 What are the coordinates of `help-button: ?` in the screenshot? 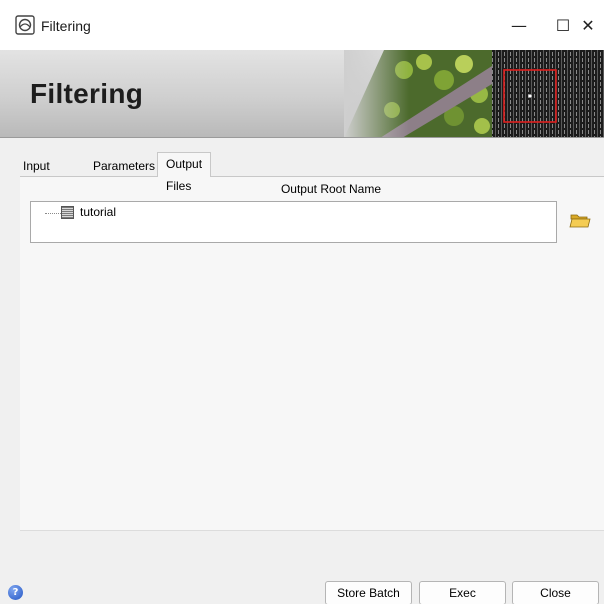 It's located at (15, 592).